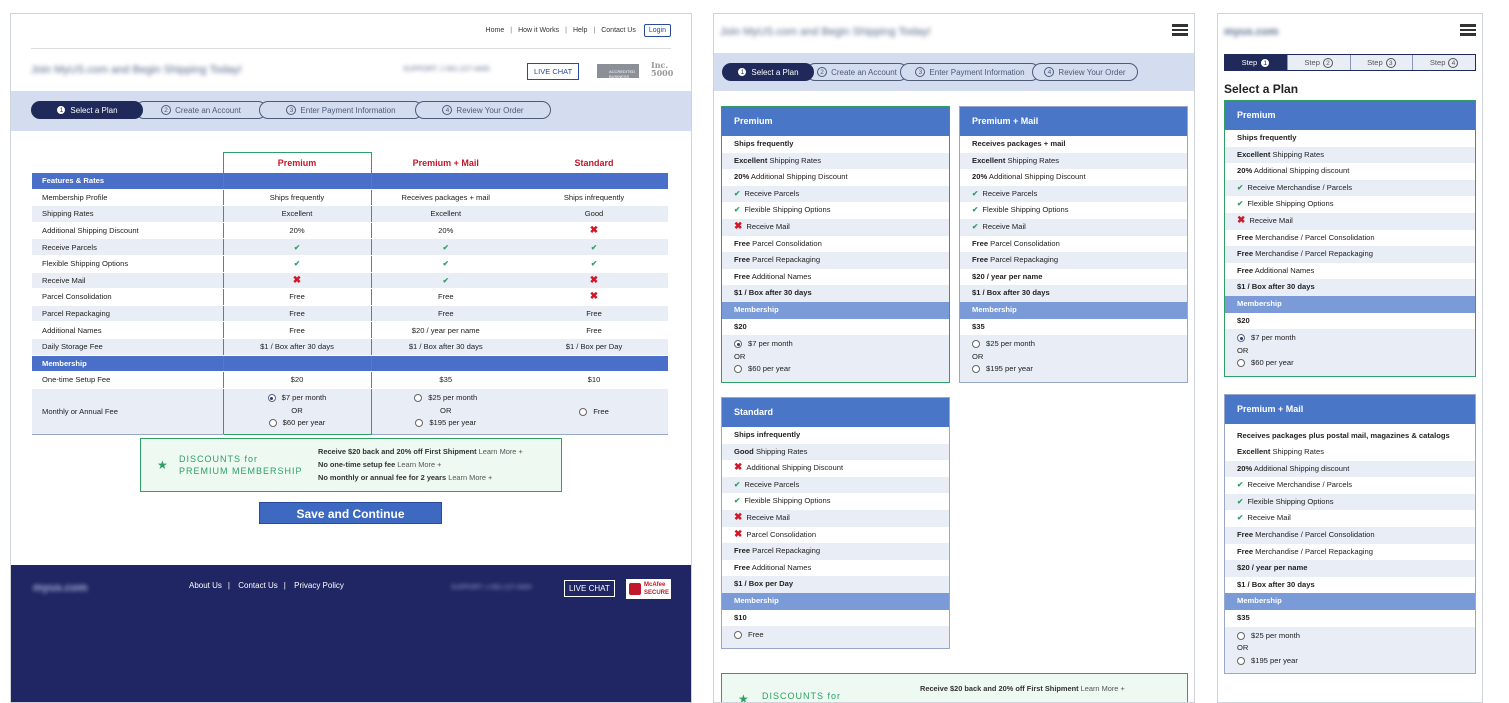  I want to click on tab-step-3: Step 3, so click(1382, 62).